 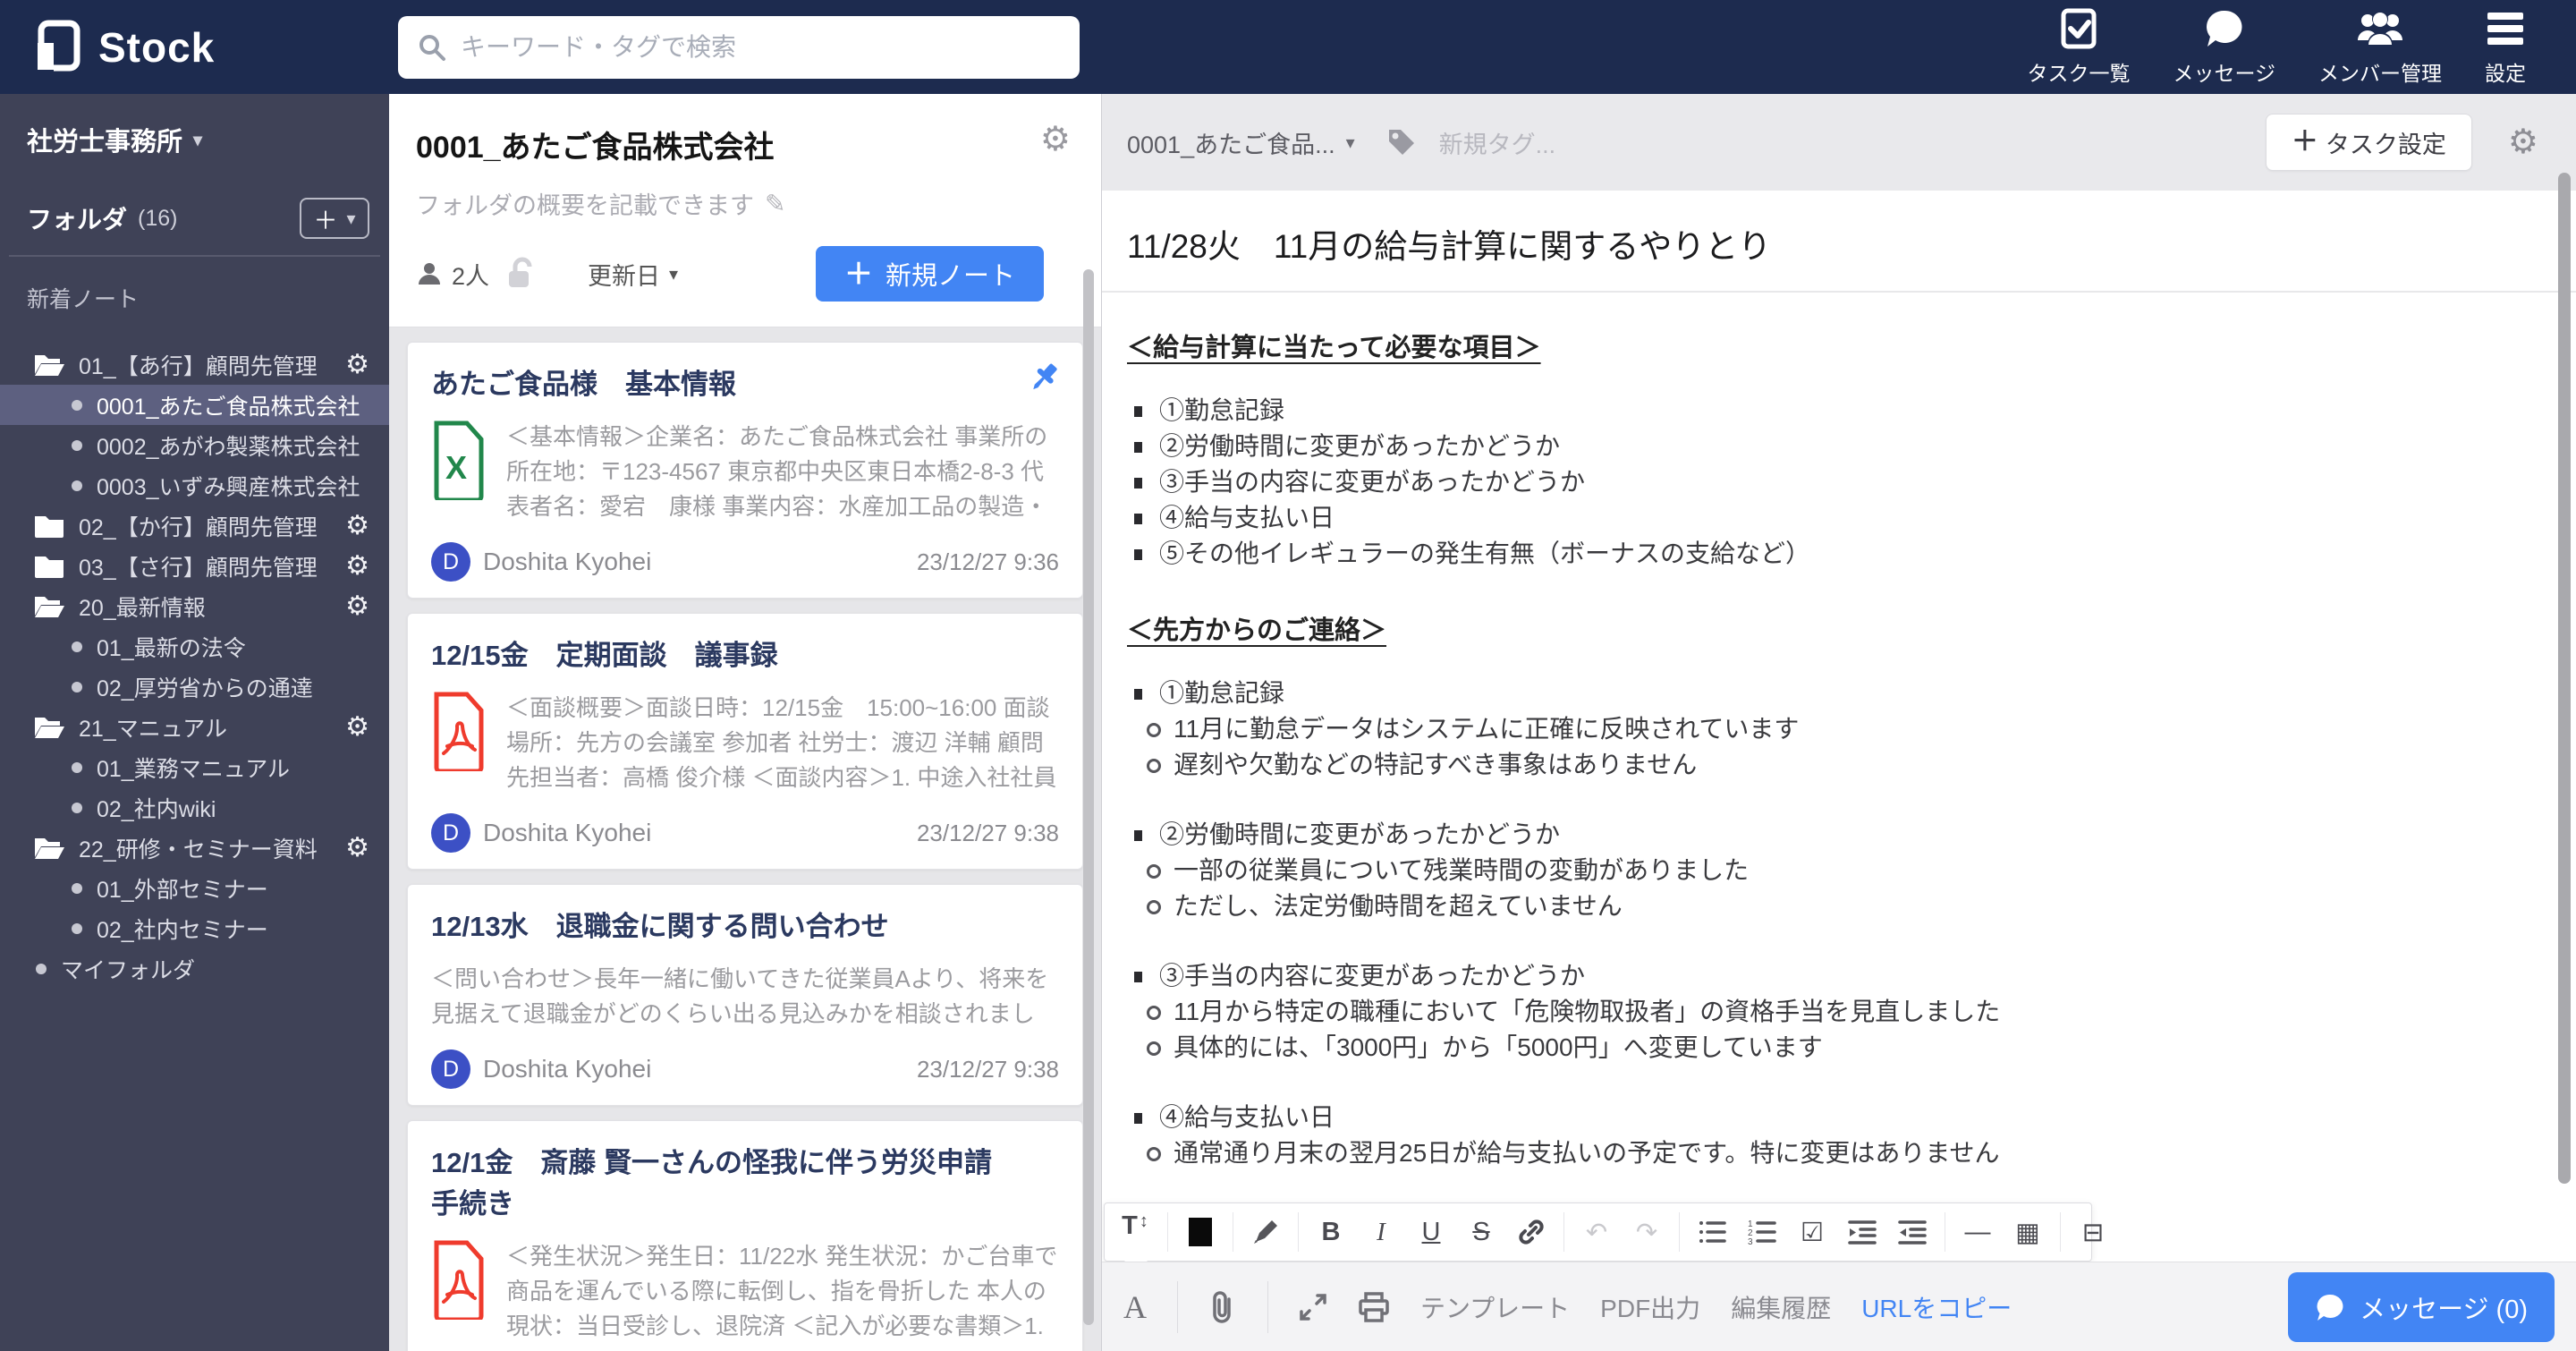 I want to click on template-button: テンプレート, so click(x=1495, y=1307).